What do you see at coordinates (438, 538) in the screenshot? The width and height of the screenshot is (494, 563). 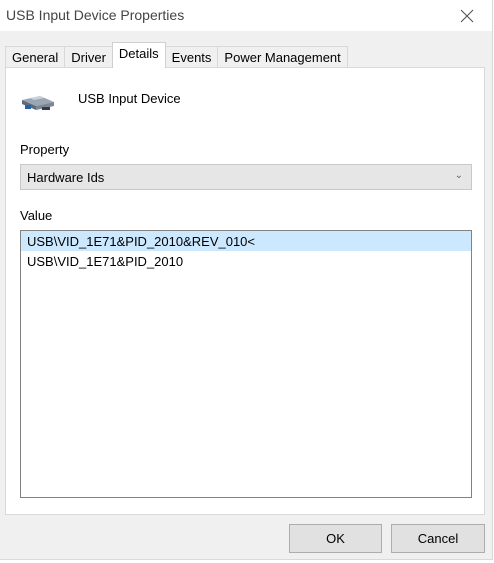 I see `cancel-button: Cancel` at bounding box center [438, 538].